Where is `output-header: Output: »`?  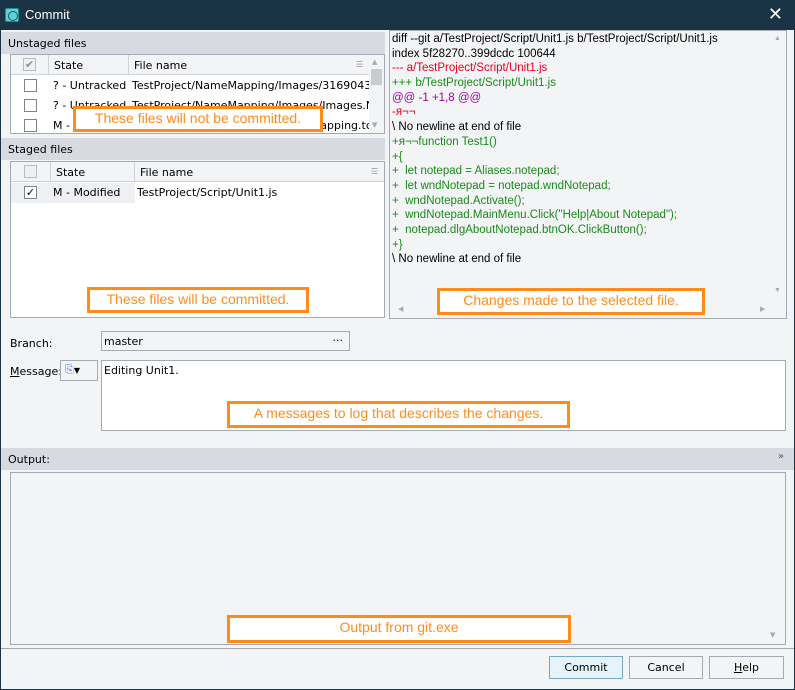 output-header: Output: » is located at coordinates (397, 459).